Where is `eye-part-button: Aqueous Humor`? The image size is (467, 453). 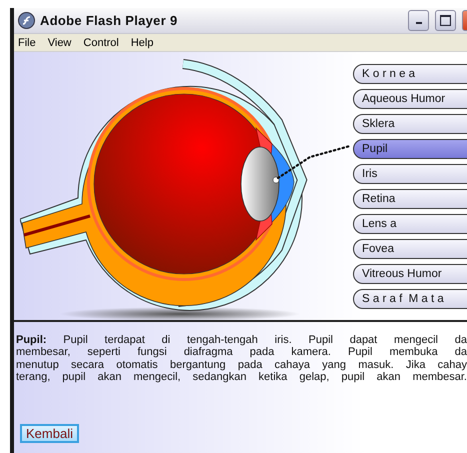 eye-part-button: Aqueous Humor is located at coordinates (410, 99).